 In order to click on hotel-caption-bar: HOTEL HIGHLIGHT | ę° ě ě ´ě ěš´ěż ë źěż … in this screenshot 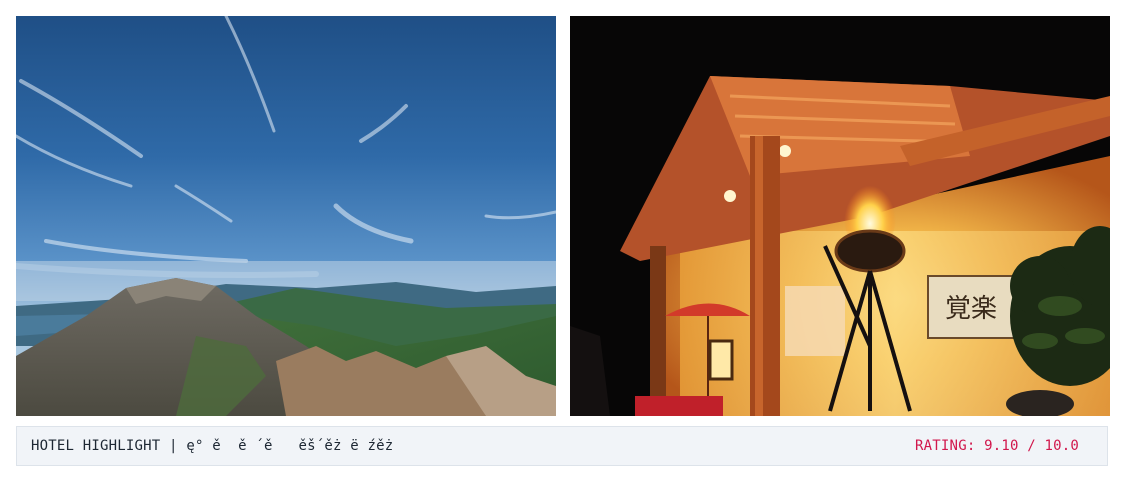, I will do `click(562, 446)`.